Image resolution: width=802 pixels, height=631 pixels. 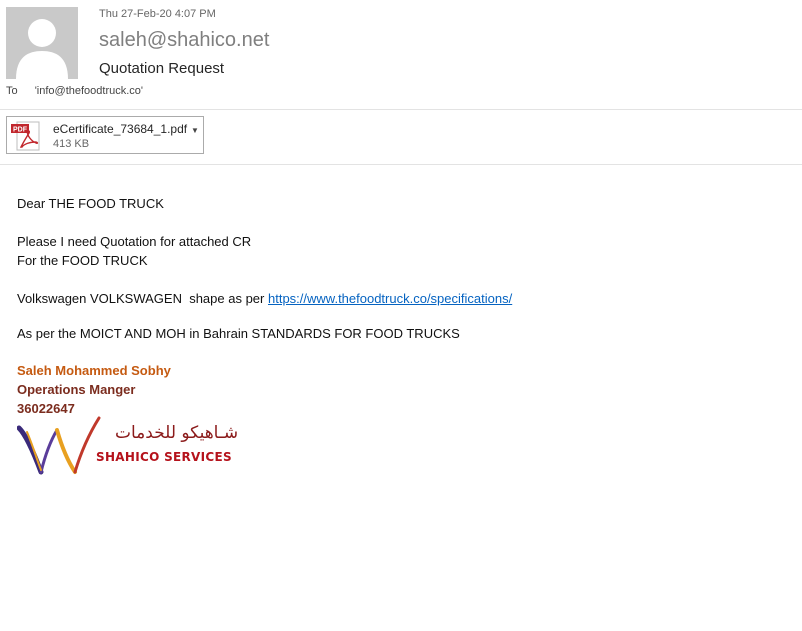 I want to click on to-label: To, so click(x=12, y=91).